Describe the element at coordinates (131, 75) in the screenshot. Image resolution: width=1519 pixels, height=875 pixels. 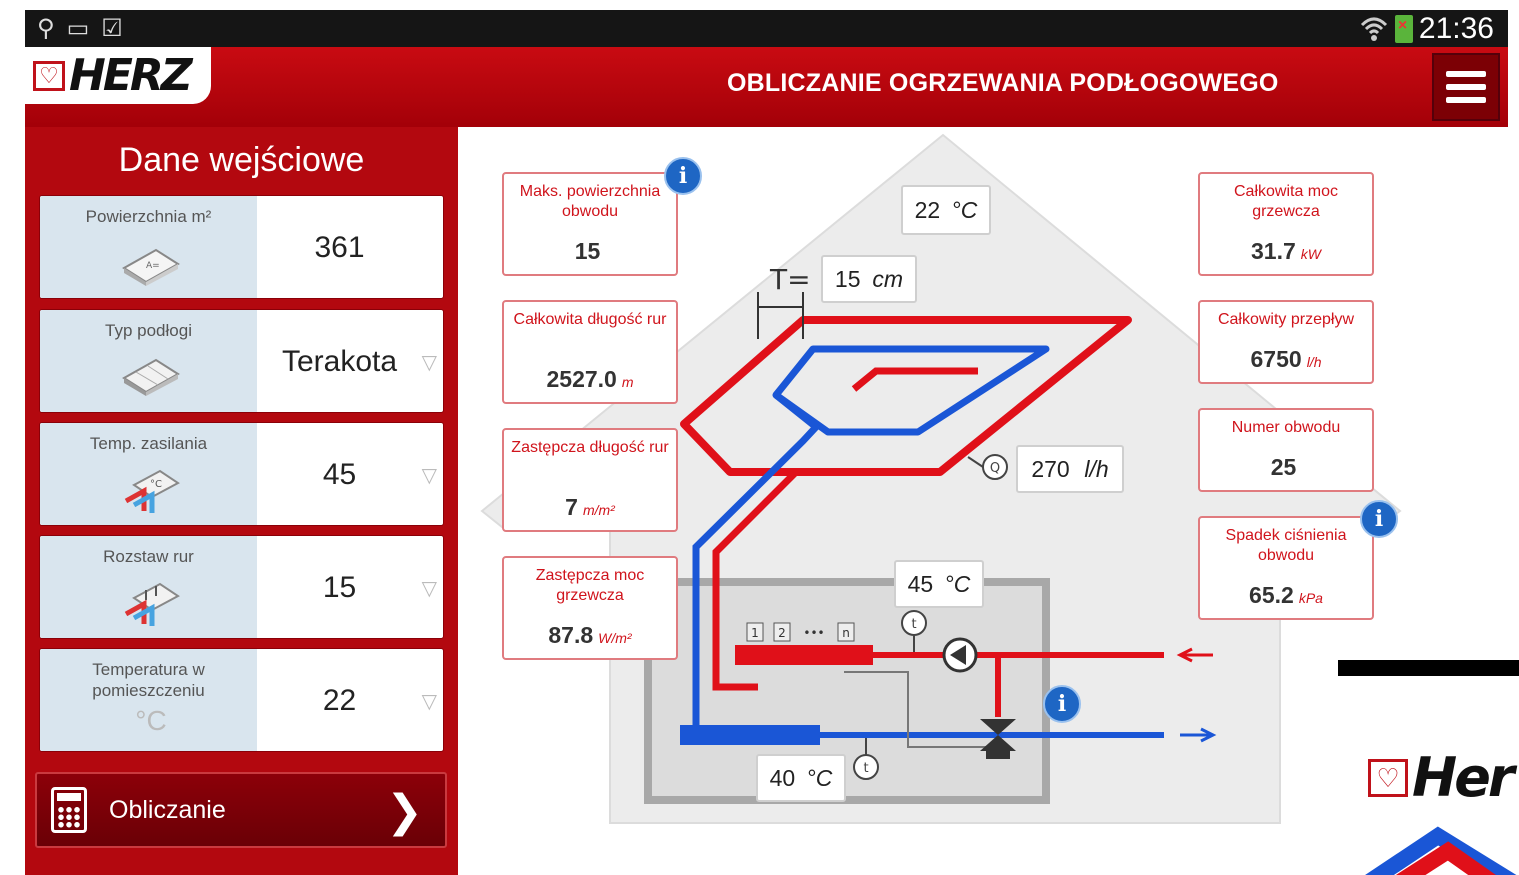
I see `logo-text: HERZ` at that location.